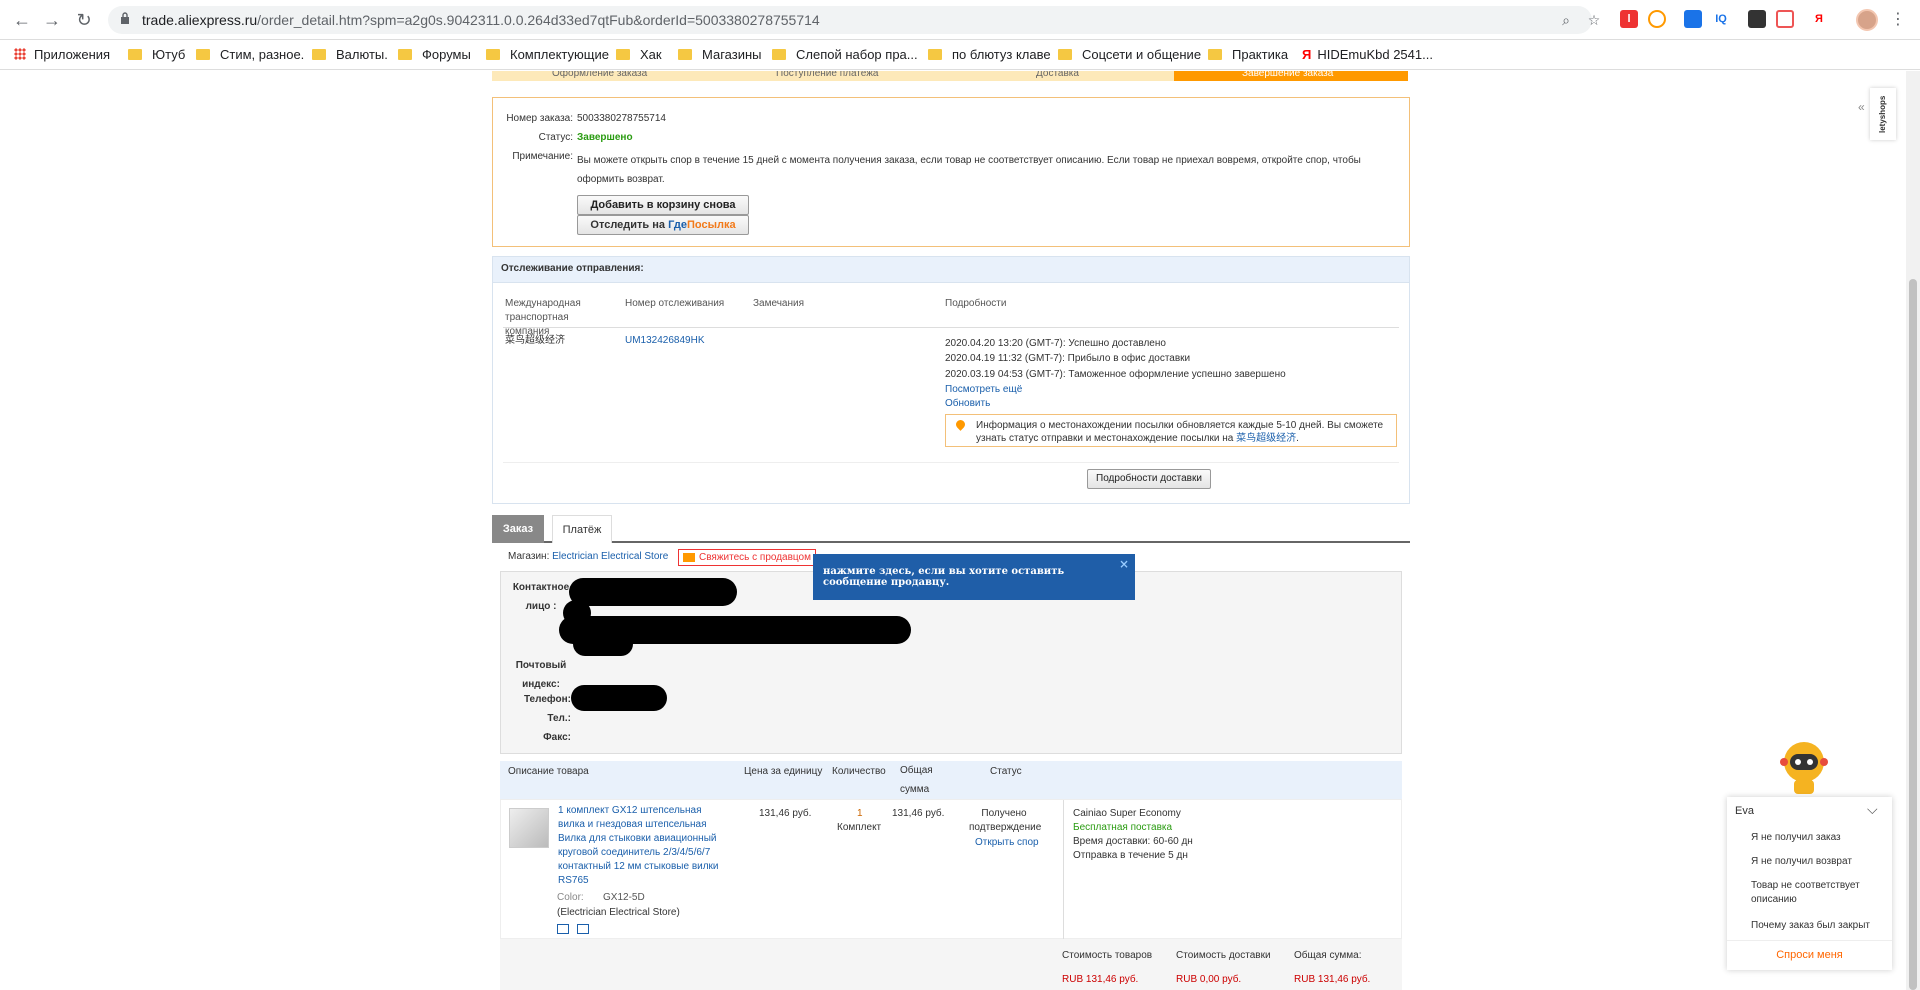 Image resolution: width=1920 pixels, height=990 pixels. I want to click on open-dispute-link: Открыть спор, so click(1007, 843).